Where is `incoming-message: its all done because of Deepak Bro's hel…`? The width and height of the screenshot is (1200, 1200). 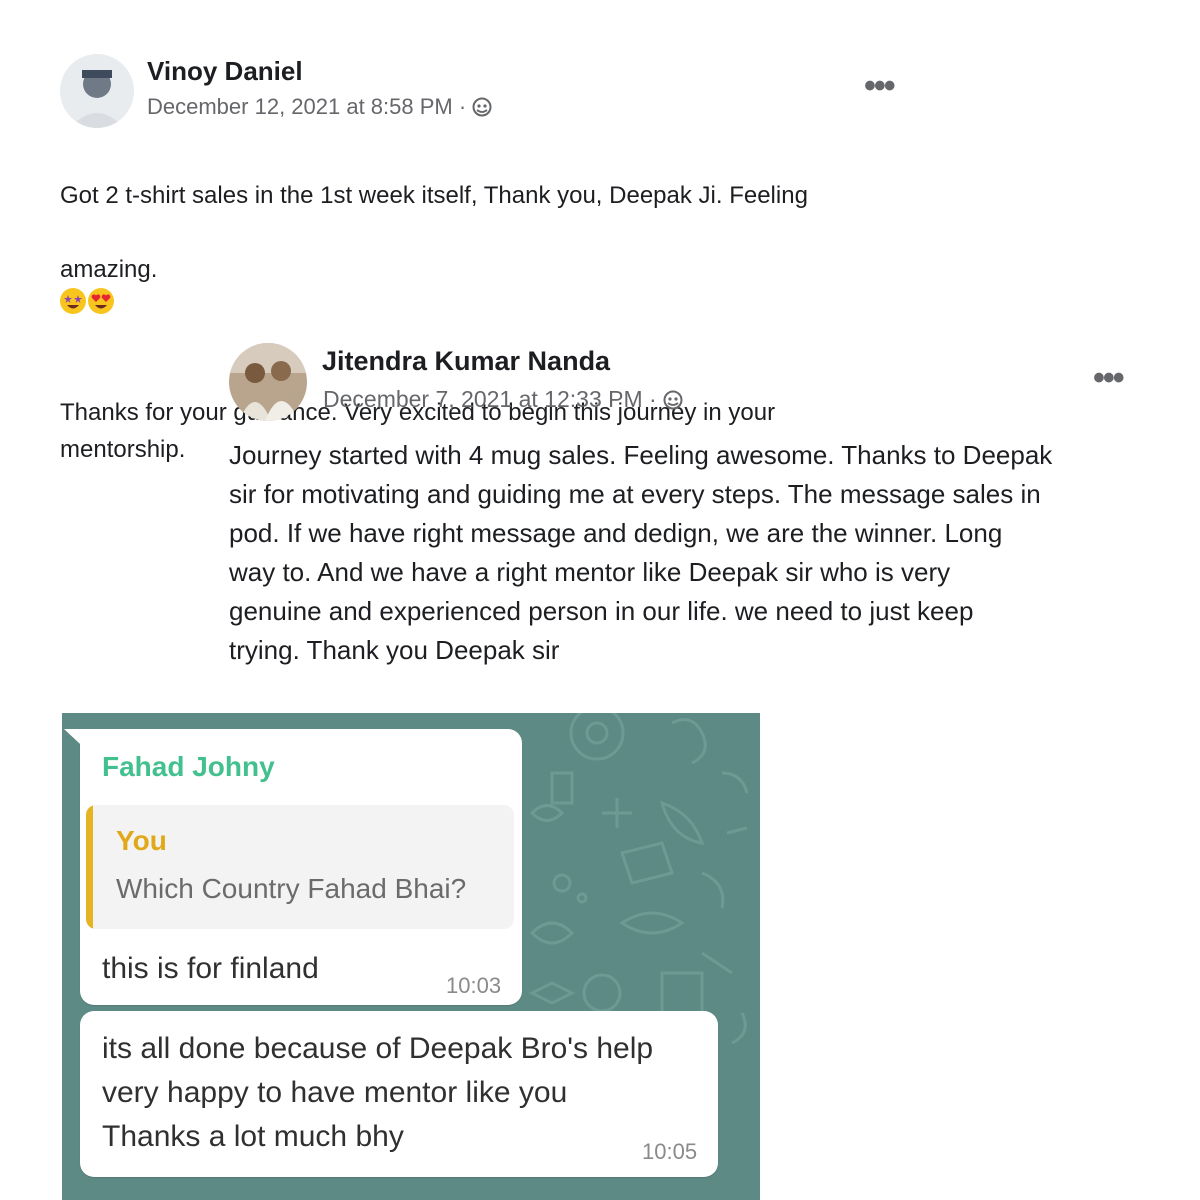
incoming-message: its all done because of Deepak Bro's hel… is located at coordinates (399, 1094).